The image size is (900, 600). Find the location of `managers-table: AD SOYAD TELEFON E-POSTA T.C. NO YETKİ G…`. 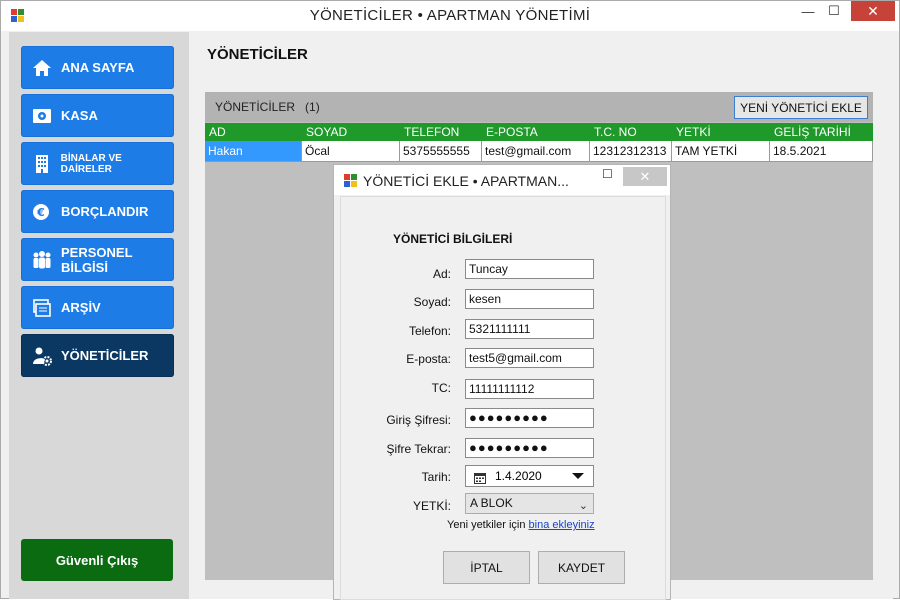

managers-table: AD SOYAD TELEFON E-POSTA T.C. NO YETKİ G… is located at coordinates (539, 142).